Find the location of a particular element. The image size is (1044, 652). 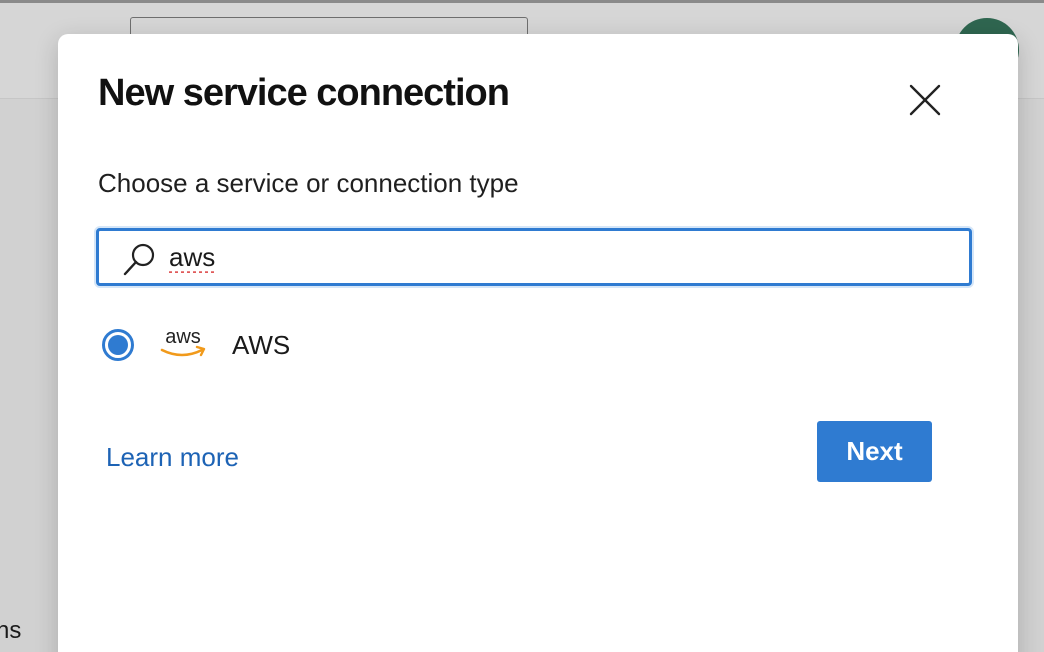

background-text-fragment: ns is located at coordinates (11, 630).